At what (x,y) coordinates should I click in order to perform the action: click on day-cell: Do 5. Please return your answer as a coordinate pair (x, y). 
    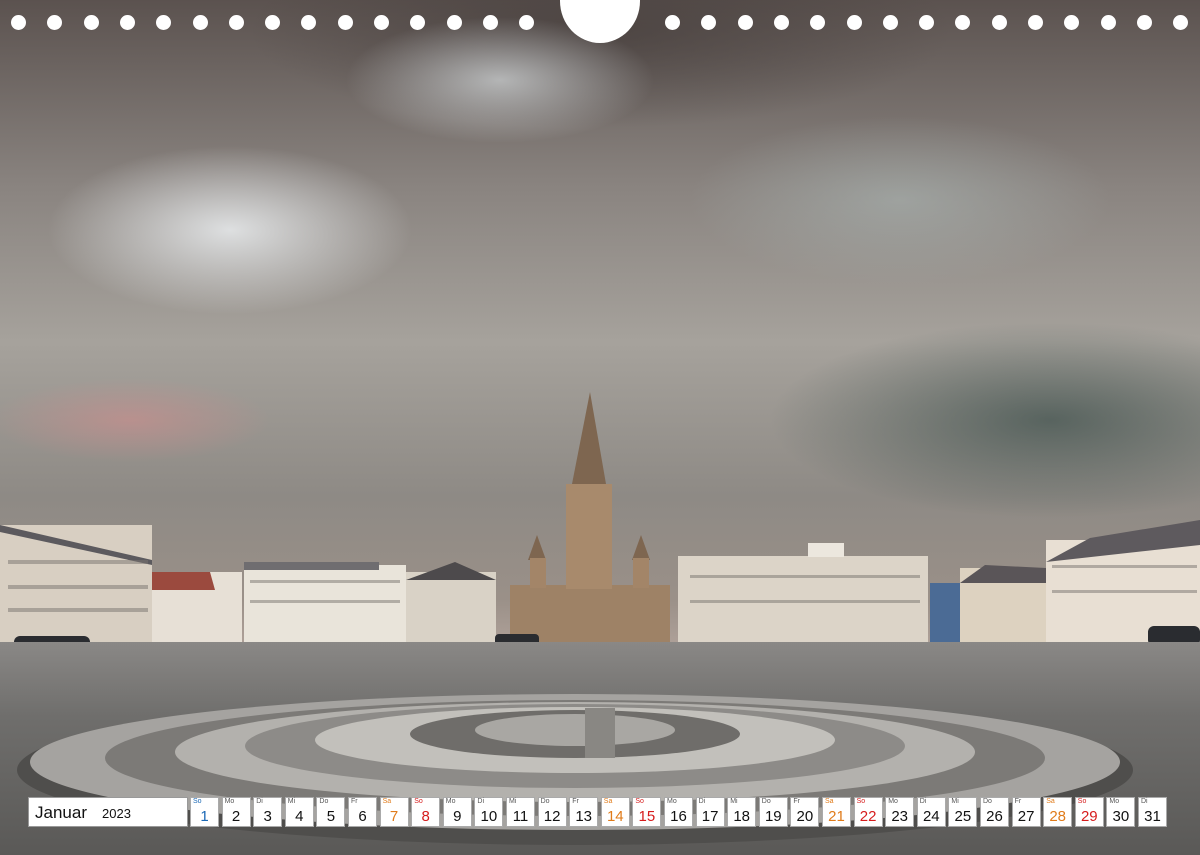
    Looking at the image, I should click on (331, 812).